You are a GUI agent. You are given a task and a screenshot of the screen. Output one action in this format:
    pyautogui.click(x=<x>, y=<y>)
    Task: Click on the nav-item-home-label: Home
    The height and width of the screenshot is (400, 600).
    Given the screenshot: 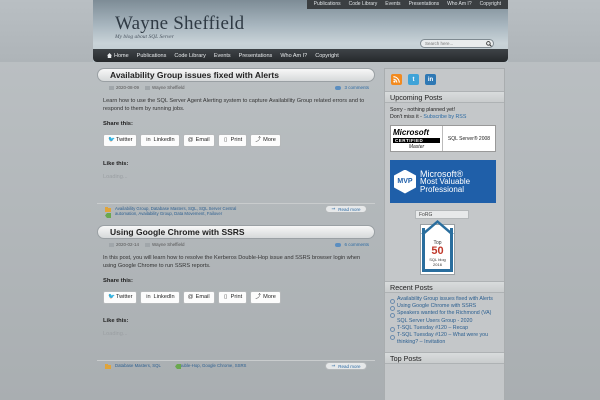 What is the action you would take?
    pyautogui.click(x=121, y=55)
    